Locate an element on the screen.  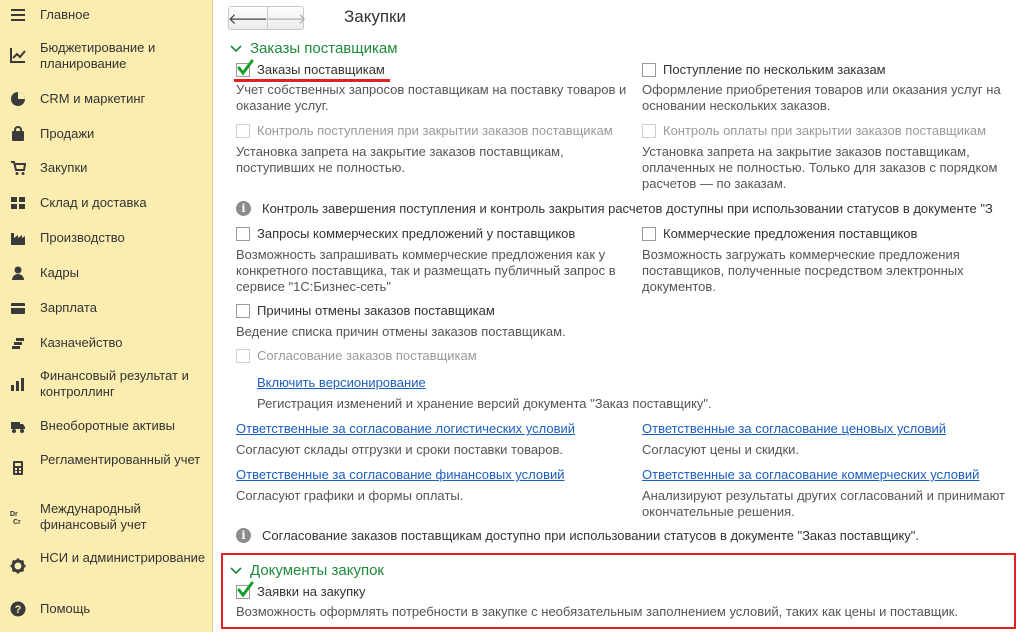
sidebar-item-main: Главное is located at coordinates (106, 15).